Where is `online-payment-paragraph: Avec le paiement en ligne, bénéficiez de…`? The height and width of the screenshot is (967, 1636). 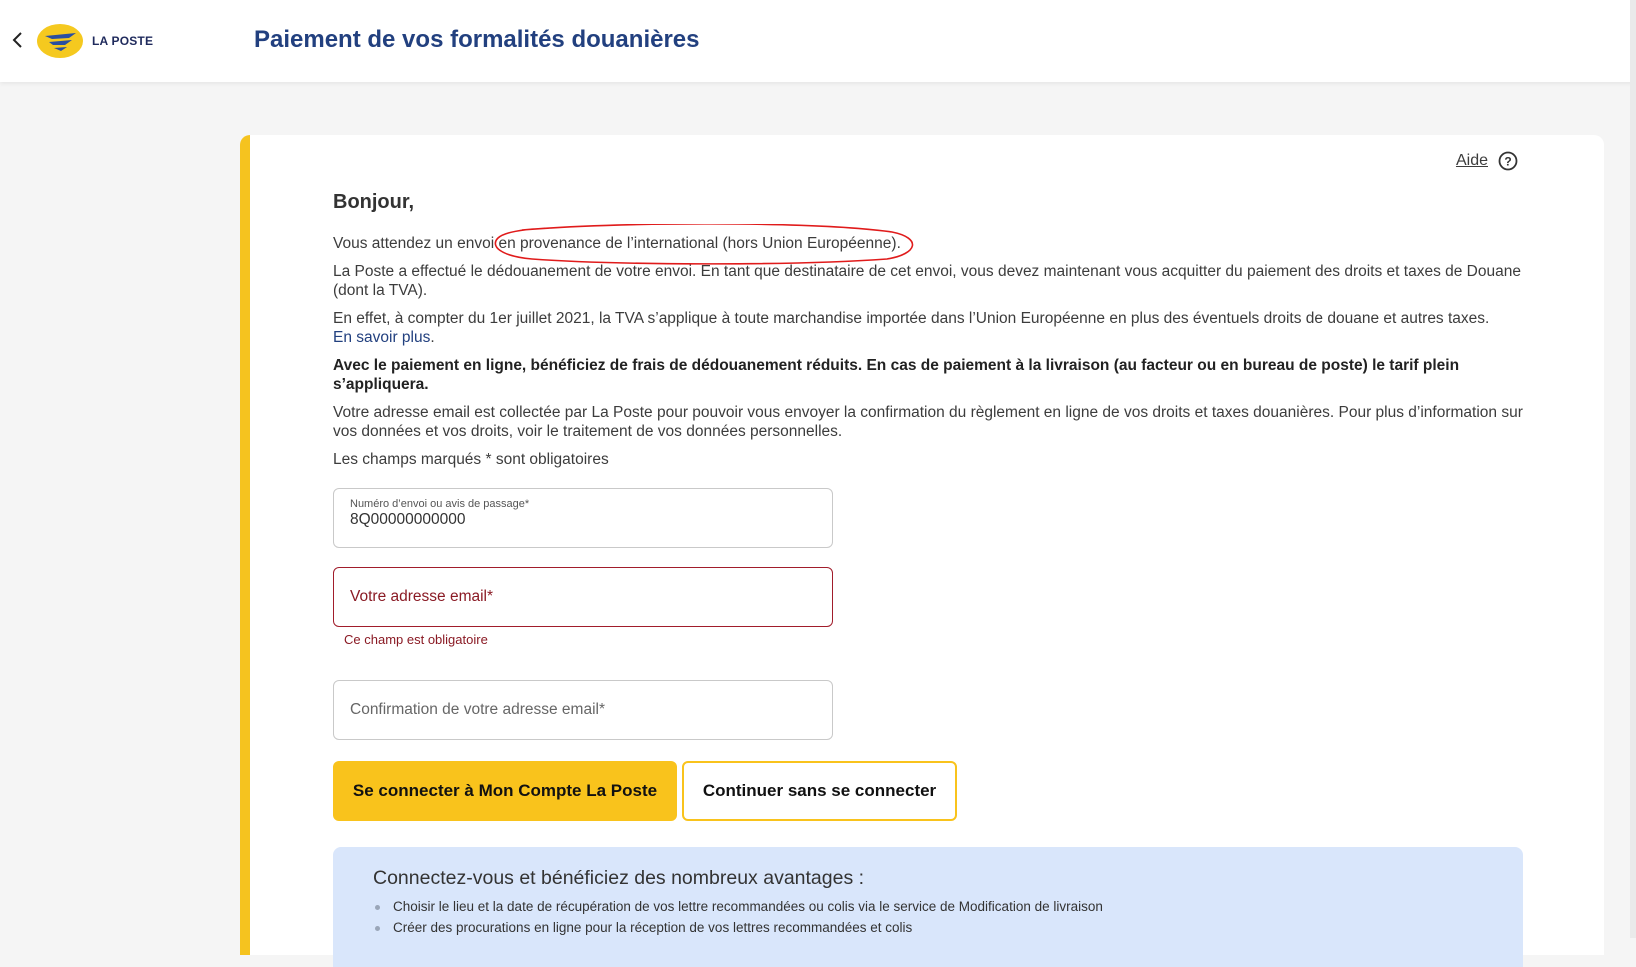 online-payment-paragraph: Avec le paiement en ligne, bénéficiez de… is located at coordinates (896, 375).